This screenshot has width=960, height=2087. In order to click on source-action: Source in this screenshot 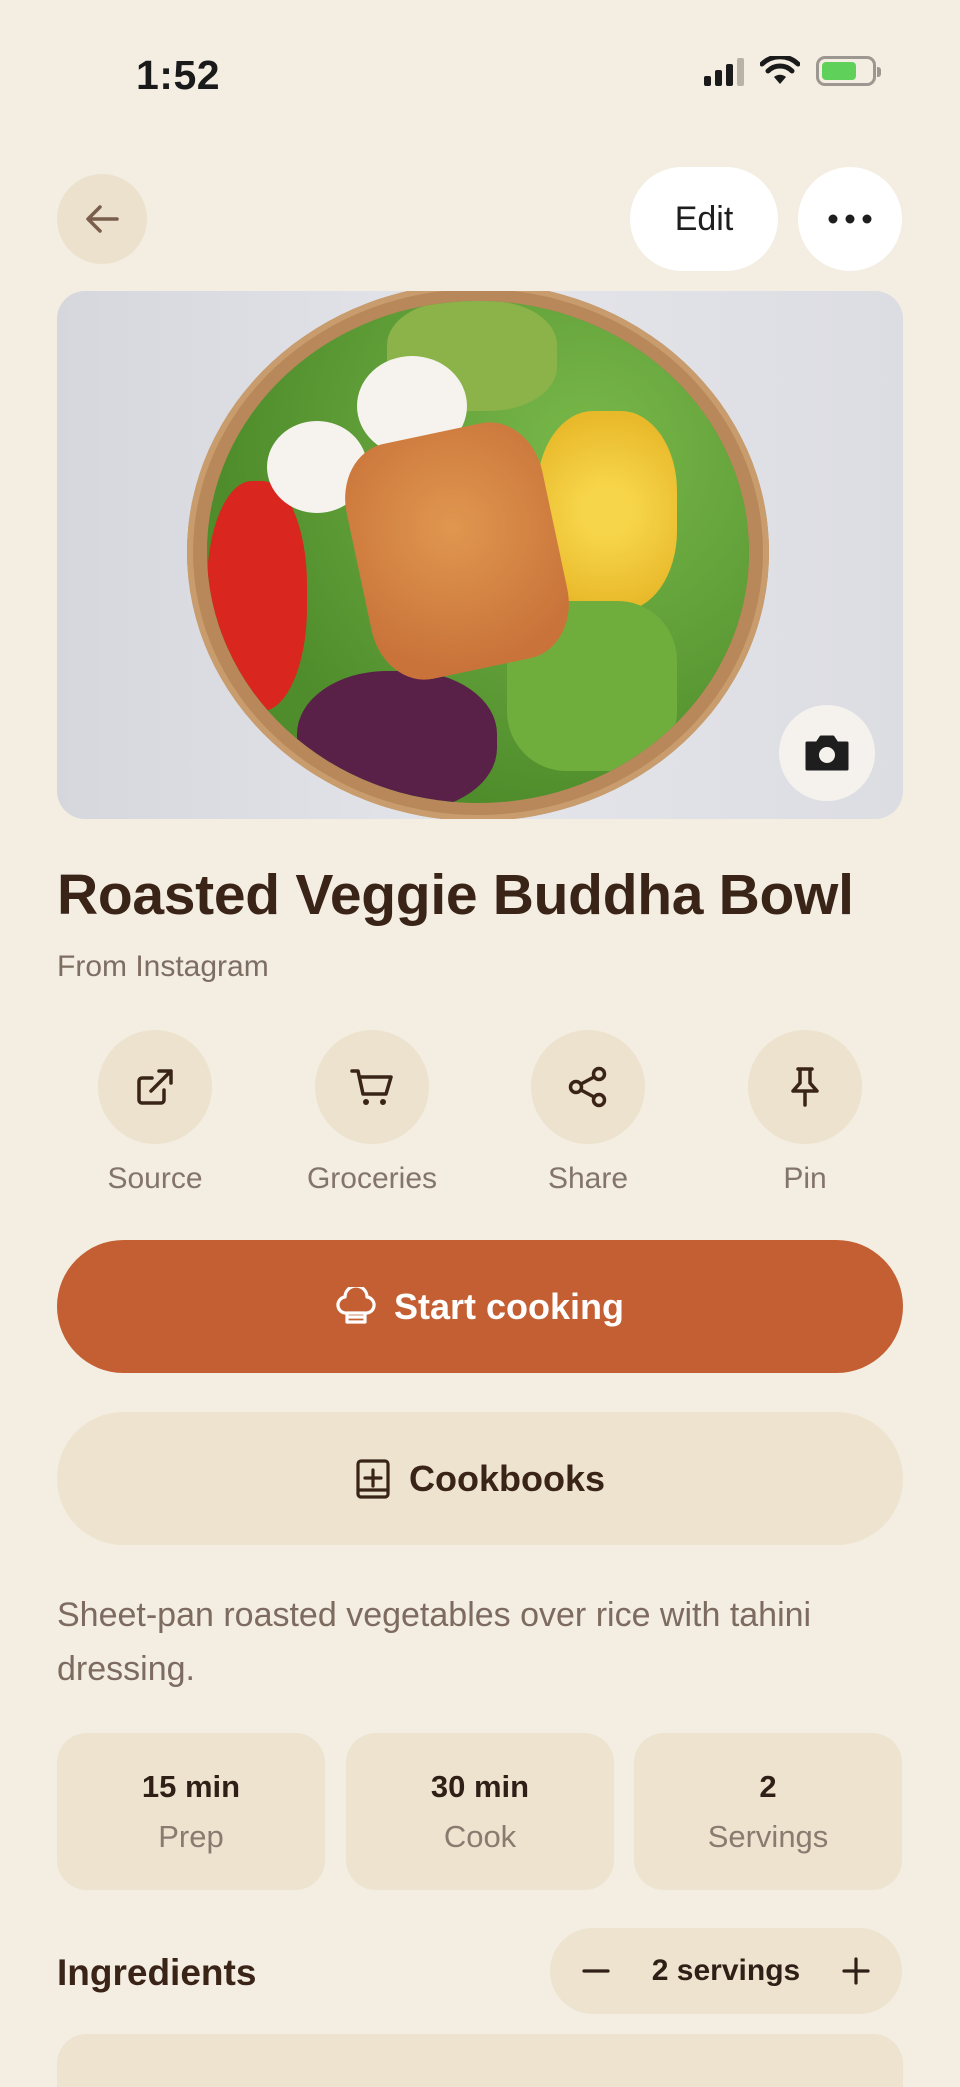, I will do `click(155, 1113)`.